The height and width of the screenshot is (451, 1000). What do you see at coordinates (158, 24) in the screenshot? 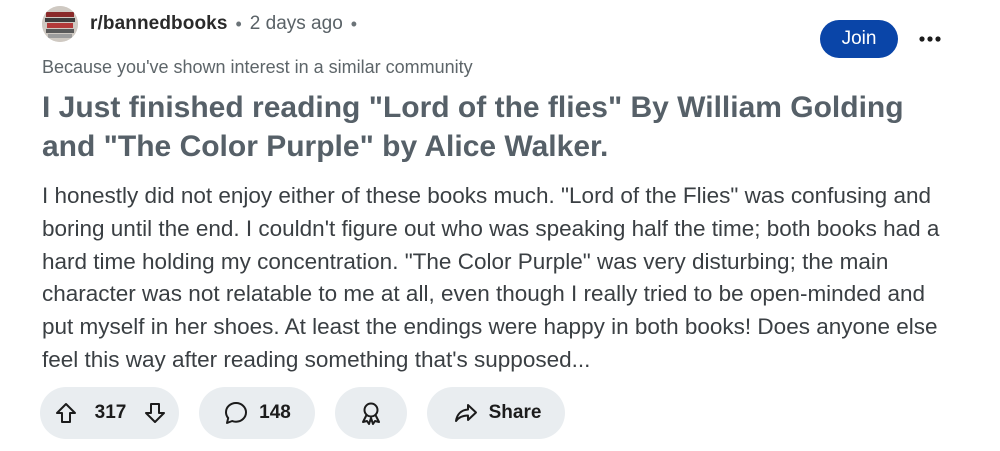
I see `subreddit-name: r/bannedbooks` at bounding box center [158, 24].